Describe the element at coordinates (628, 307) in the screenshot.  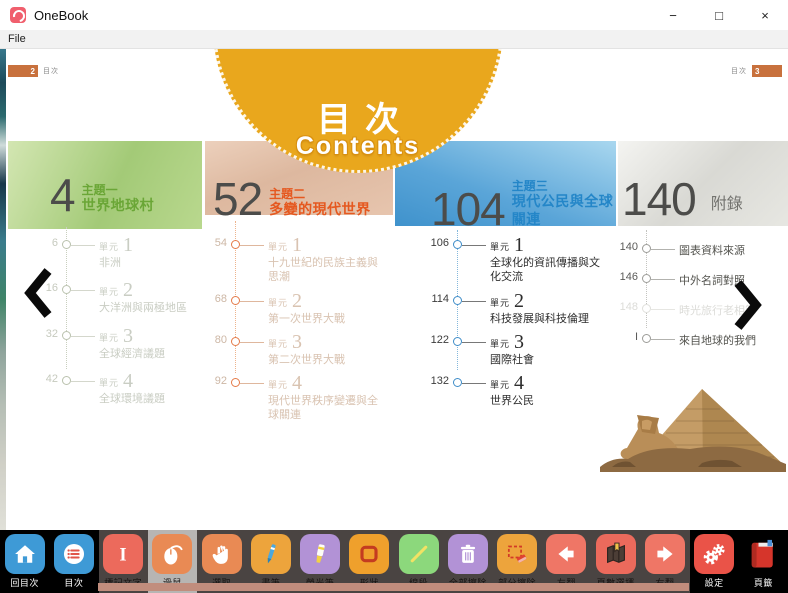
I see `entry-page-number: 148` at that location.